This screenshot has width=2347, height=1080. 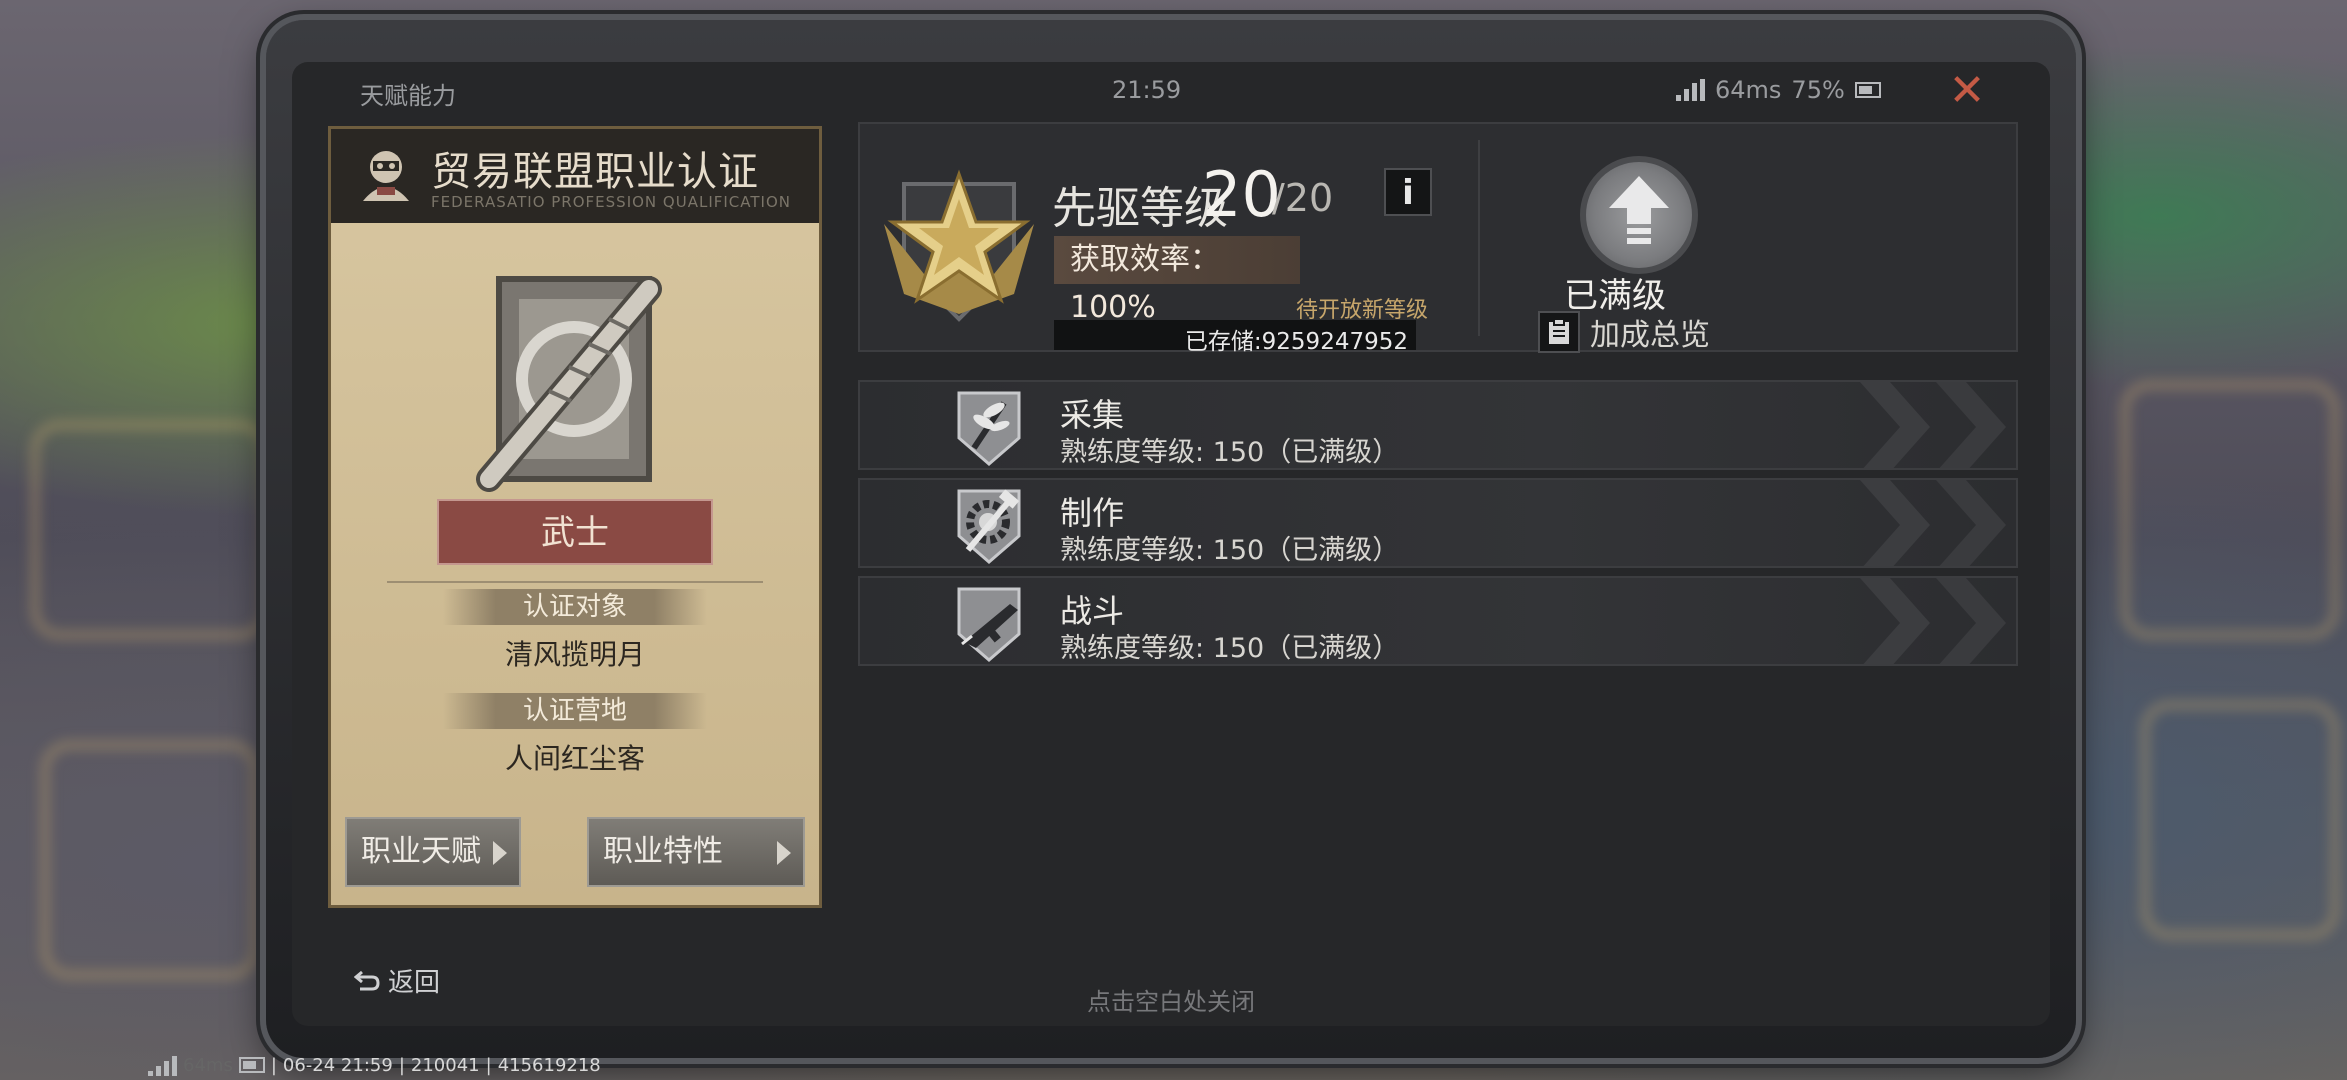 I want to click on battery-text: 75%, so click(x=1818, y=90).